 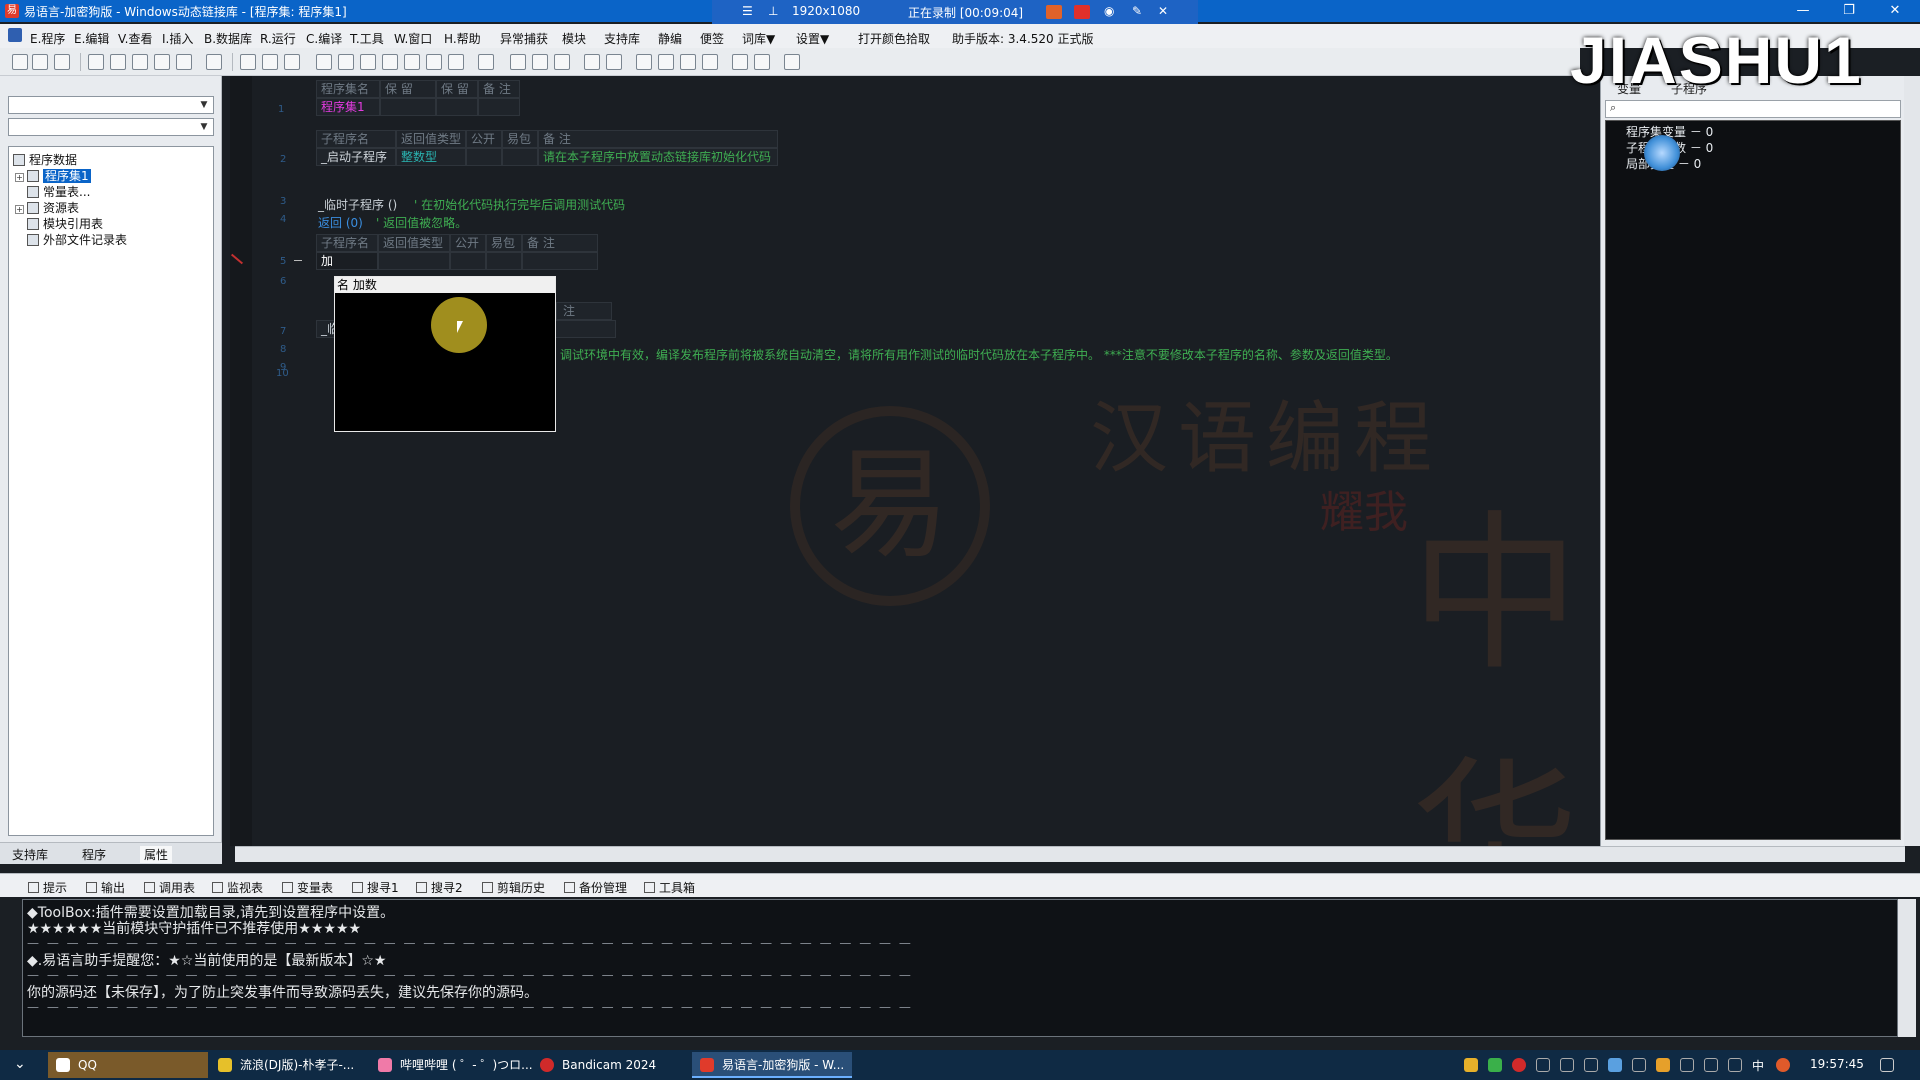 I want to click on editor-hscroll, so click(x=1070, y=854).